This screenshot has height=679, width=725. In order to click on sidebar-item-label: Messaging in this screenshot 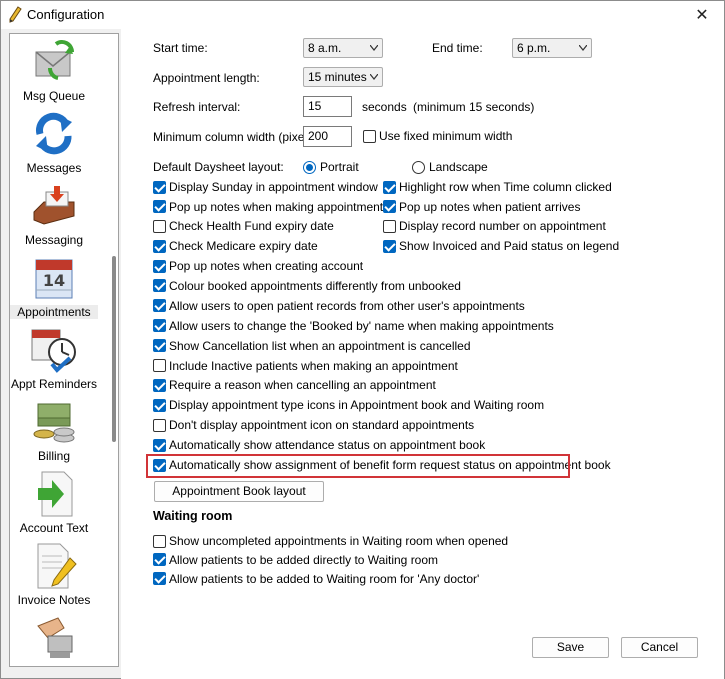, I will do `click(54, 240)`.